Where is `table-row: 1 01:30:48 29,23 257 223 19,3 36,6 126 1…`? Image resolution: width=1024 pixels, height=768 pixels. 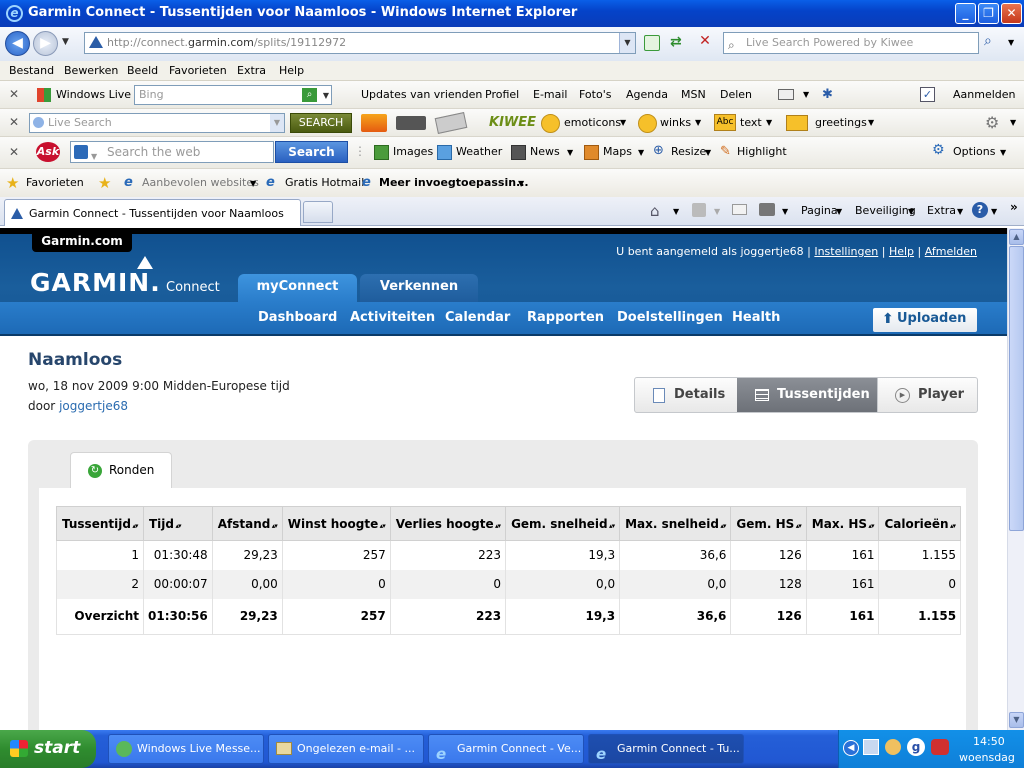
table-row: 1 01:30:48 29,23 257 223 19,3 36,6 126 1… is located at coordinates (509, 555).